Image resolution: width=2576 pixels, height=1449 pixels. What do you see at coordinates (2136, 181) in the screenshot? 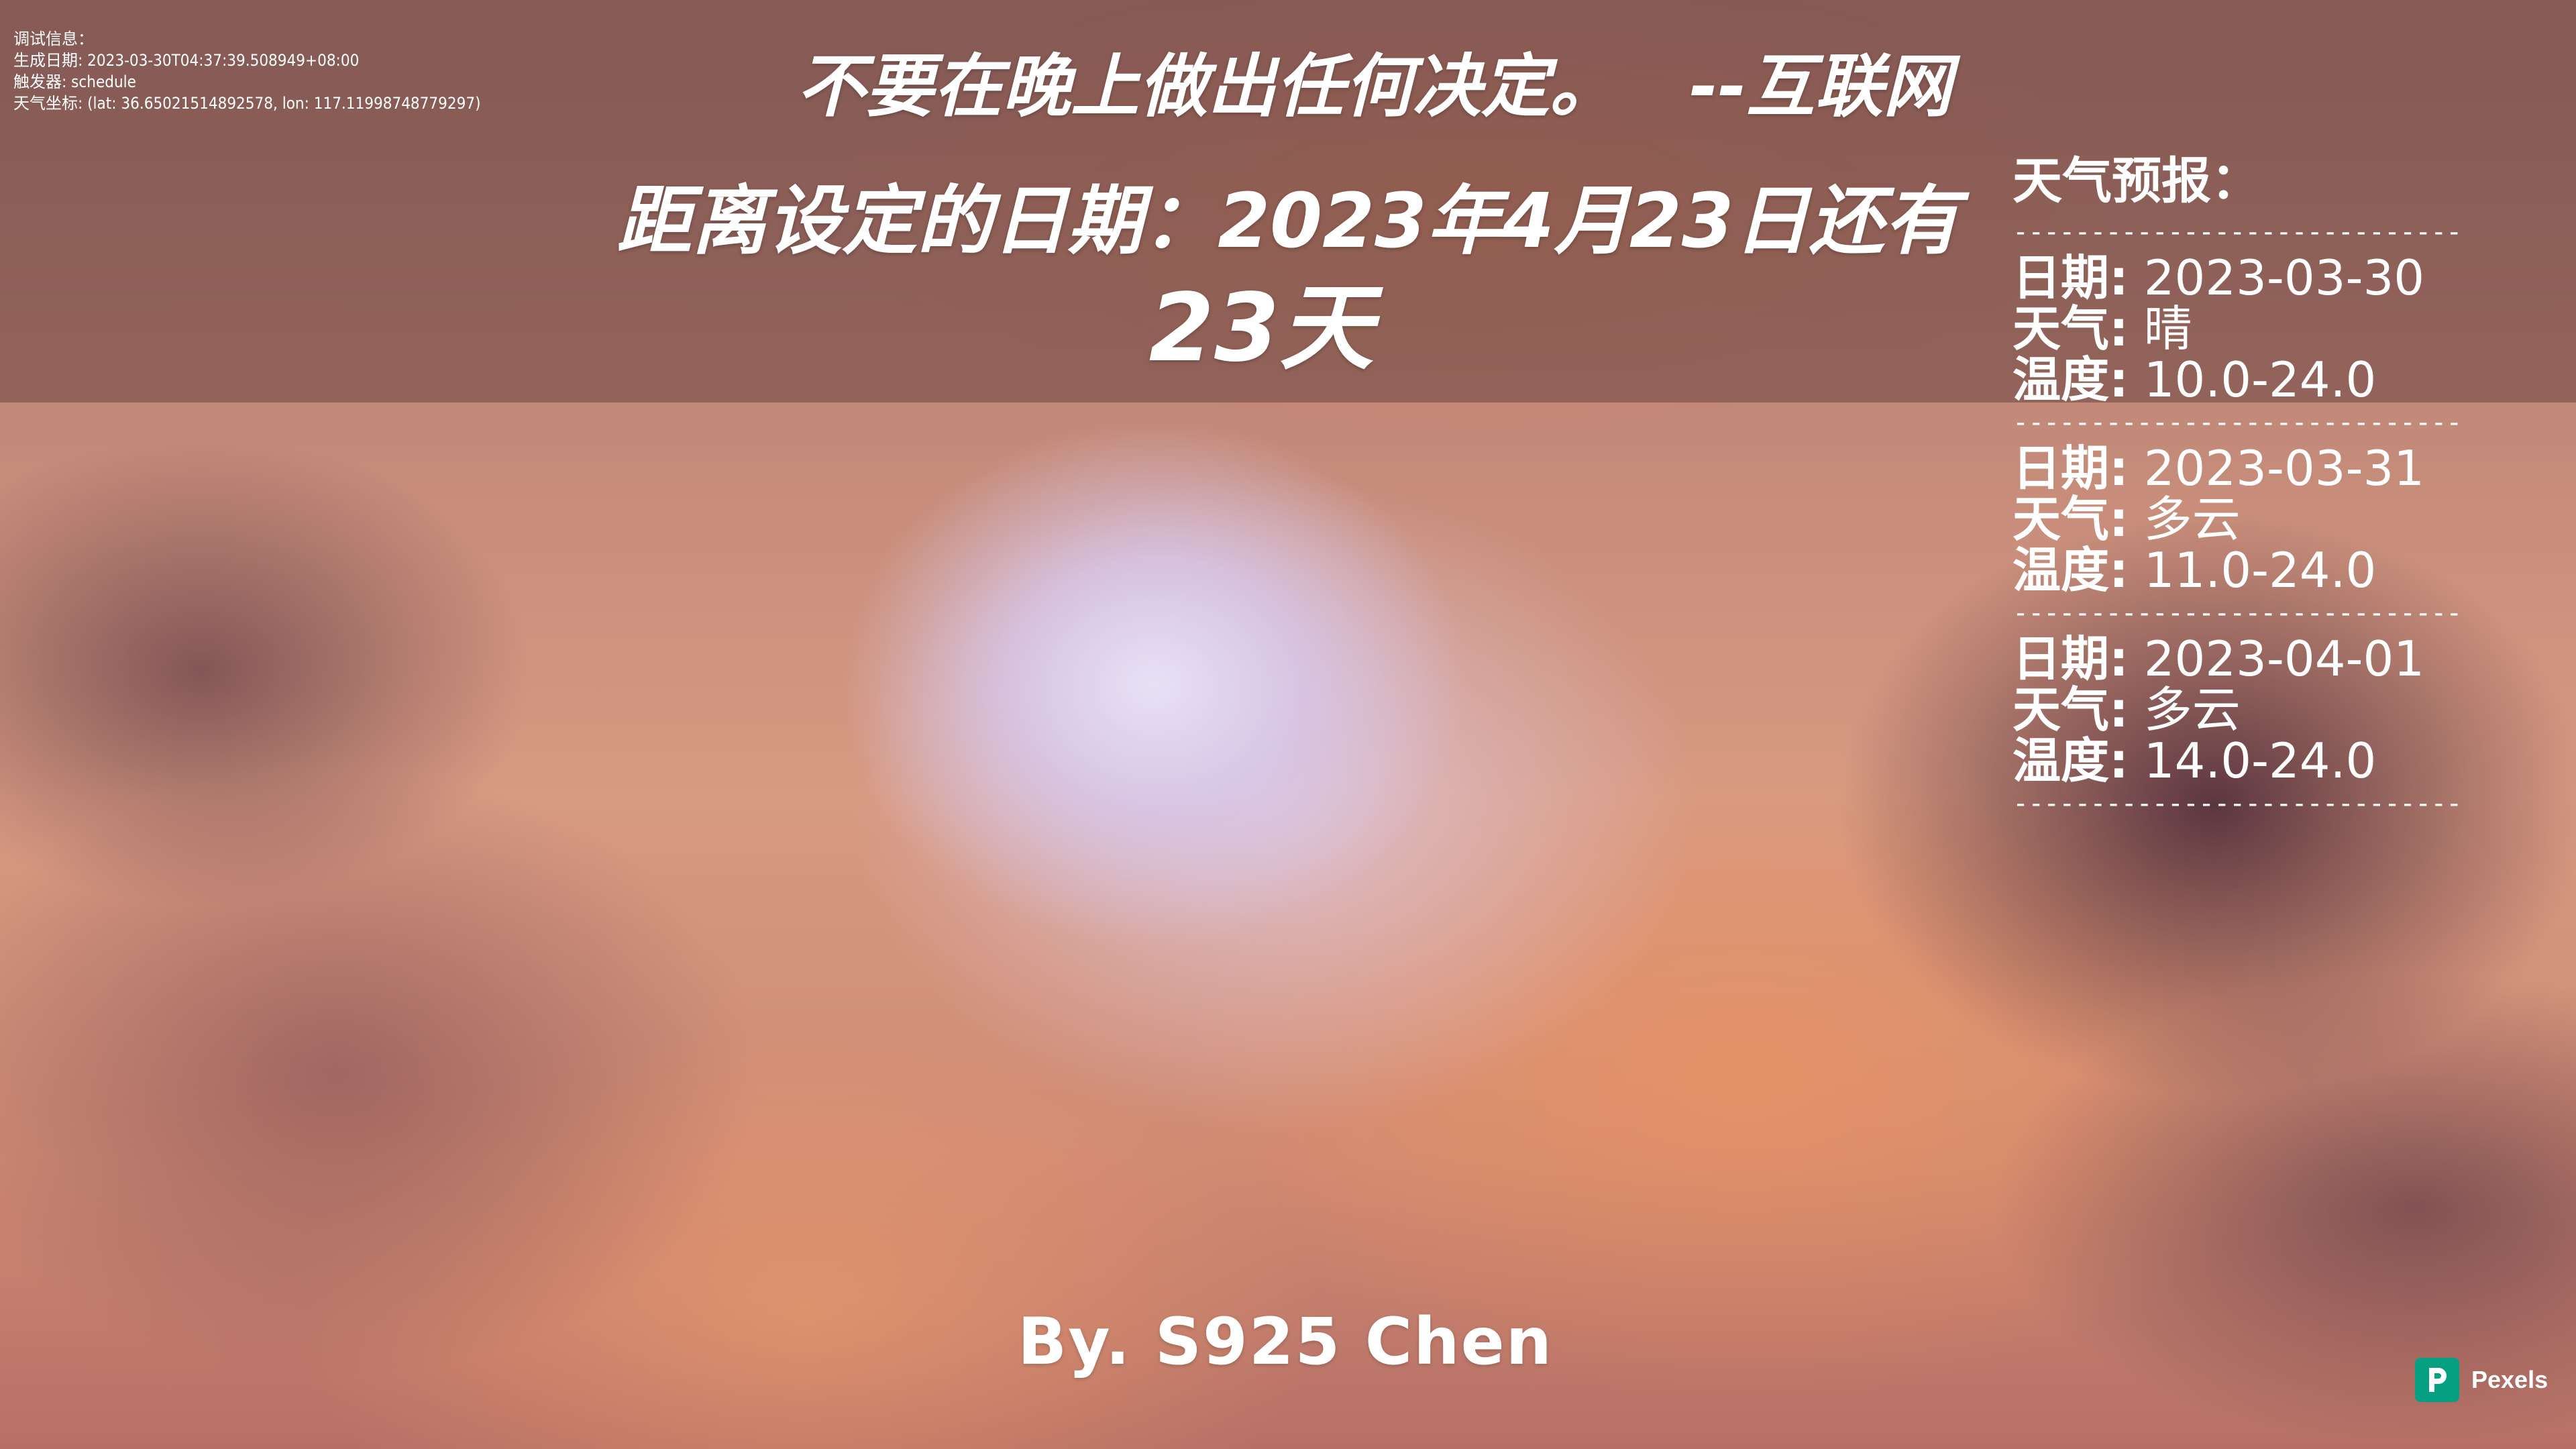
I see `forecast-title: 天气预报：` at bounding box center [2136, 181].